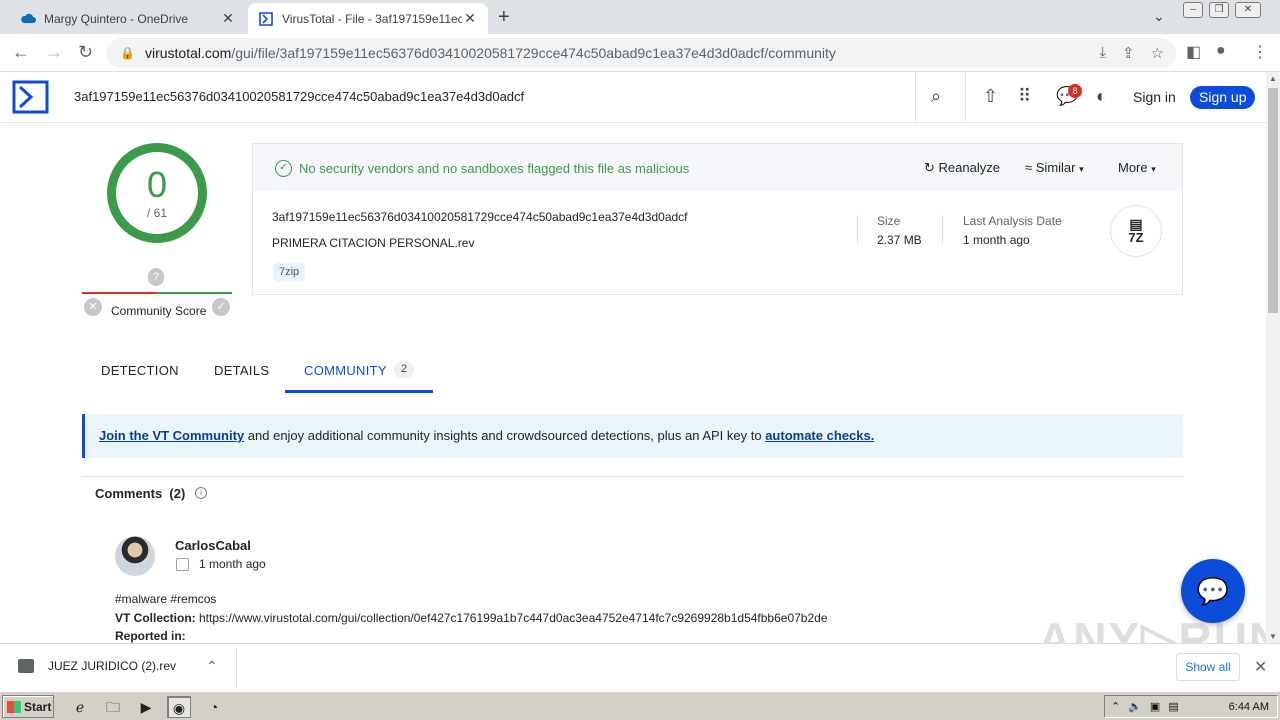 The width and height of the screenshot is (1280, 720). I want to click on network-icon: ▣, so click(1155, 706).